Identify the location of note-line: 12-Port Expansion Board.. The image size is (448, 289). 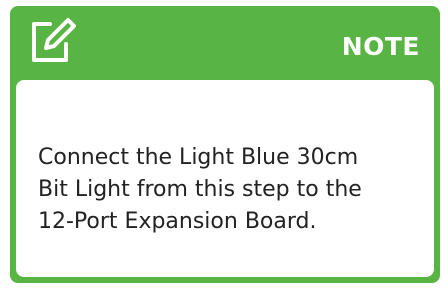
(177, 221).